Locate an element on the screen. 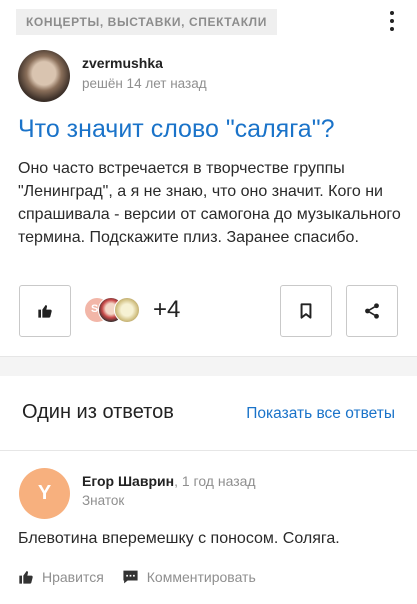 This screenshot has height=604, width=417. share-icon is located at coordinates (372, 311).